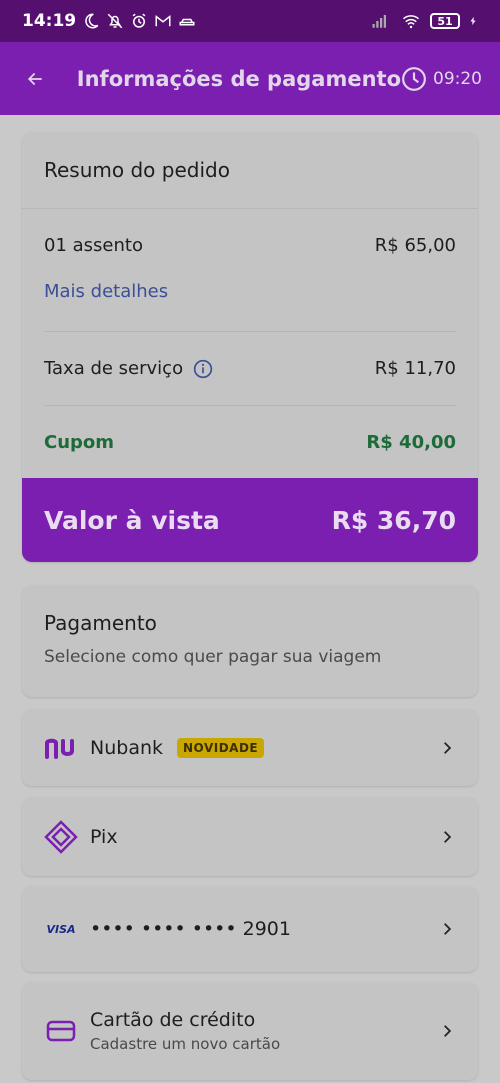  What do you see at coordinates (213, 657) in the screenshot?
I see `payment-subtitle: Selecione como quer pagar sua viagem` at bounding box center [213, 657].